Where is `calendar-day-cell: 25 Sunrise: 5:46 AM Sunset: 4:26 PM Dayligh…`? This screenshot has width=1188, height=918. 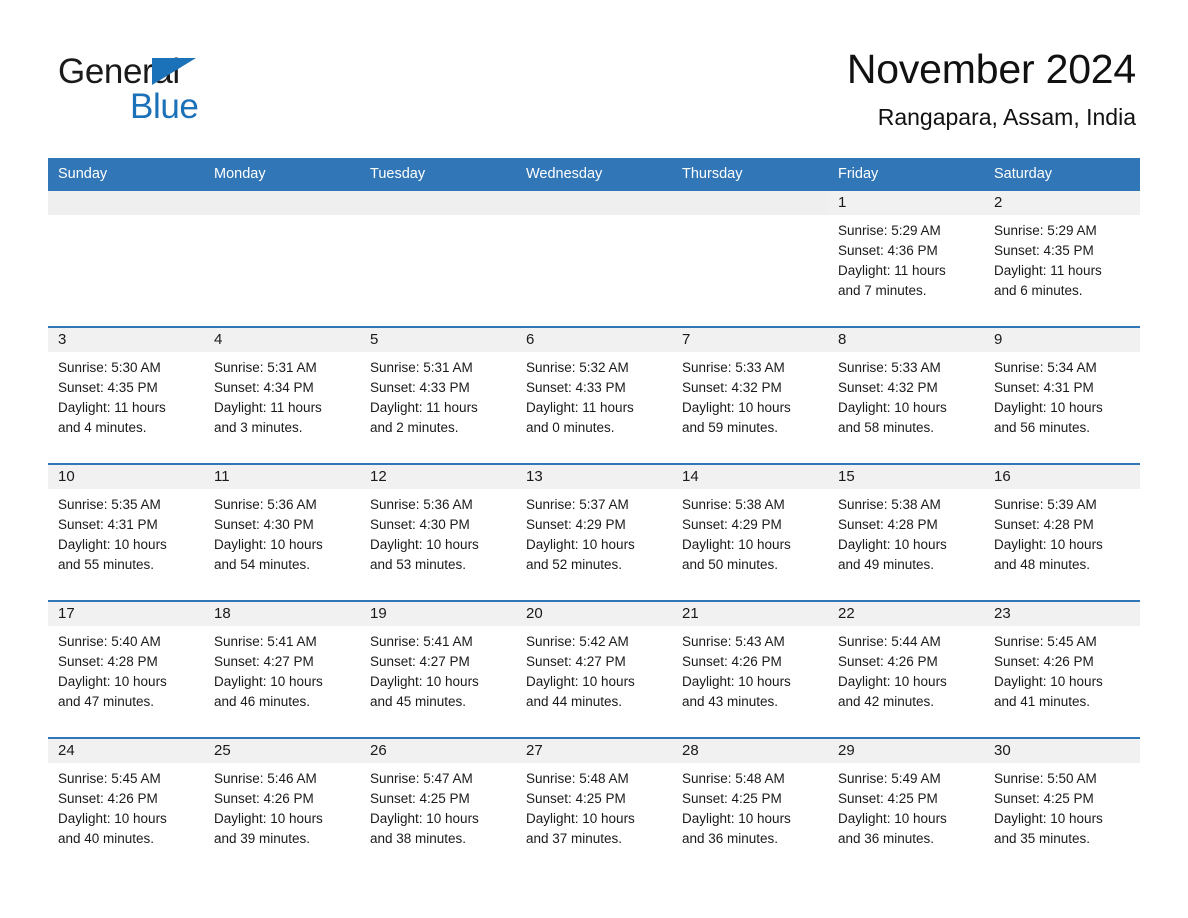
calendar-day-cell: 25 Sunrise: 5:46 AM Sunset: 4:26 PM Dayligh… is located at coordinates (282, 805).